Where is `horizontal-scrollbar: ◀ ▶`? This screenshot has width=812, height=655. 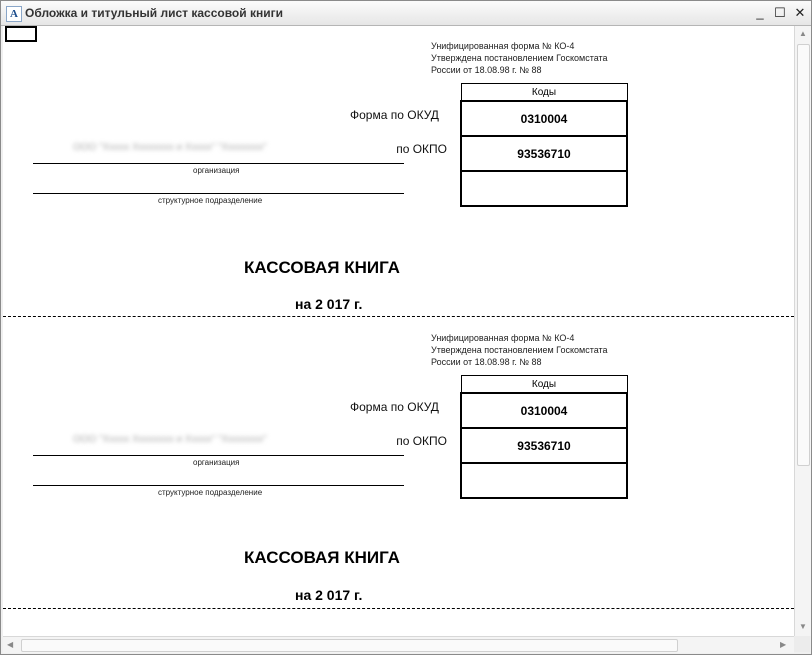 horizontal-scrollbar: ◀ ▶ is located at coordinates (398, 644).